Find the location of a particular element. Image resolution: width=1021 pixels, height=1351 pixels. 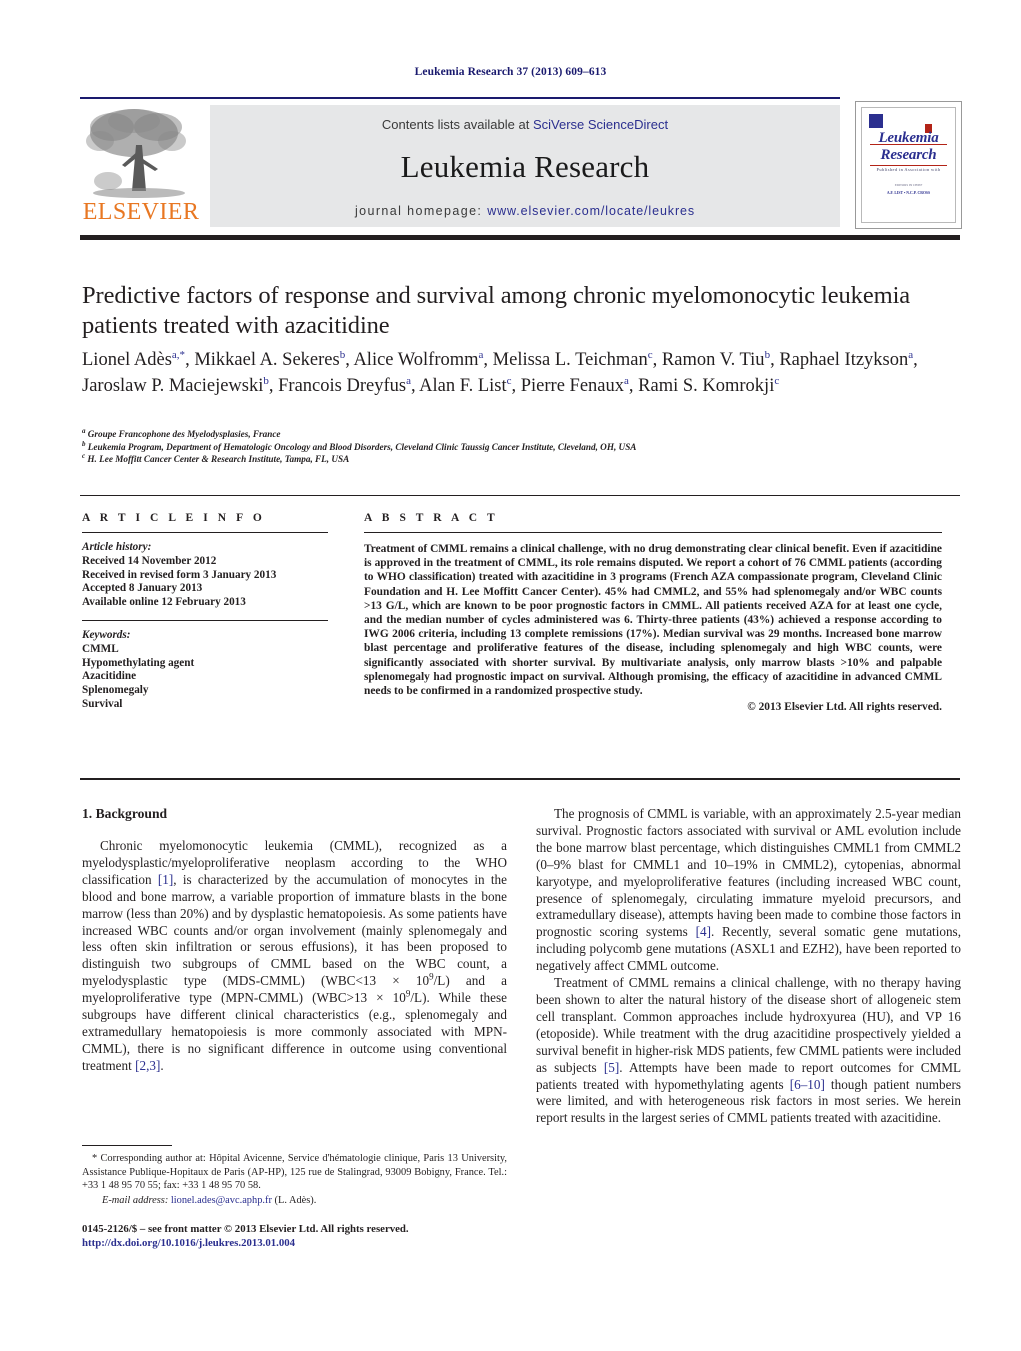

masthead-top-rule is located at coordinates (460, 98).